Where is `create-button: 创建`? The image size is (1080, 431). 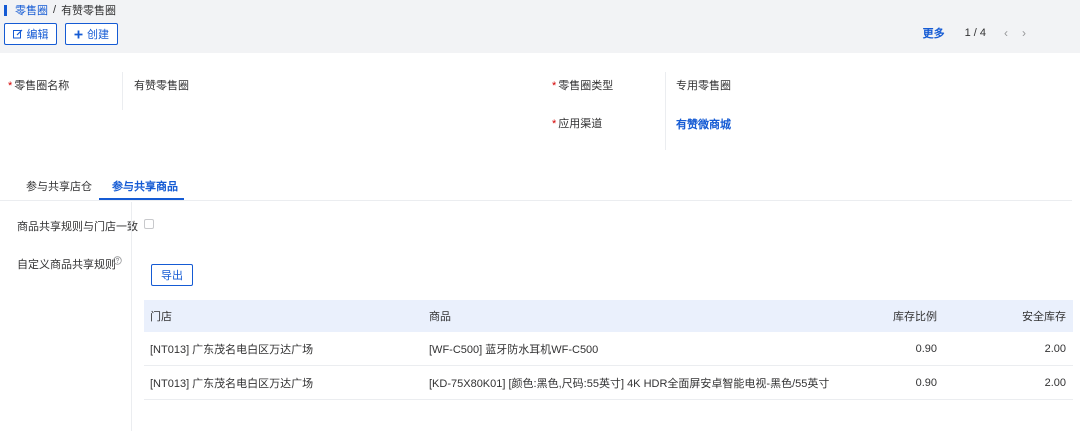
create-button: 创建 is located at coordinates (91, 34).